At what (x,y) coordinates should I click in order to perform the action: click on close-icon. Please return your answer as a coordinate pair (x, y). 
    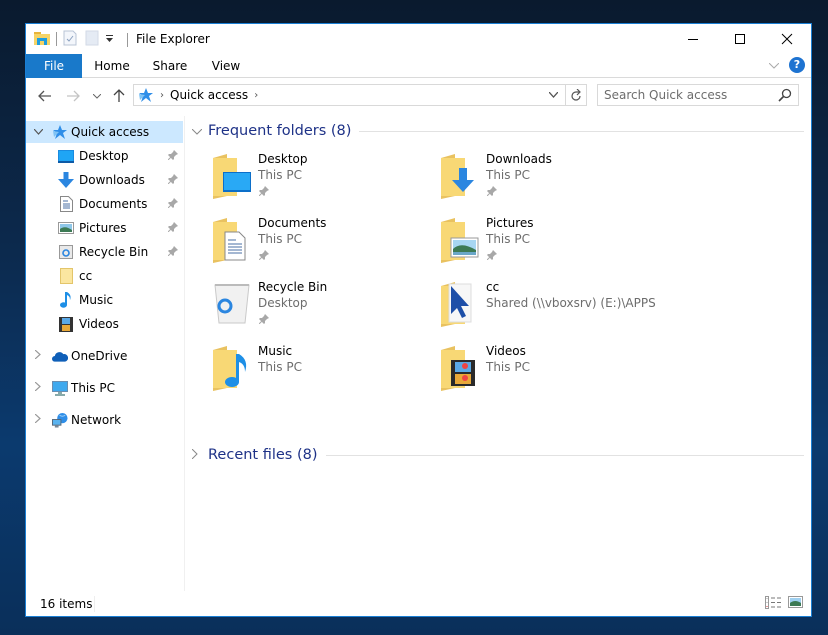
    Looking at the image, I should click on (786, 39).